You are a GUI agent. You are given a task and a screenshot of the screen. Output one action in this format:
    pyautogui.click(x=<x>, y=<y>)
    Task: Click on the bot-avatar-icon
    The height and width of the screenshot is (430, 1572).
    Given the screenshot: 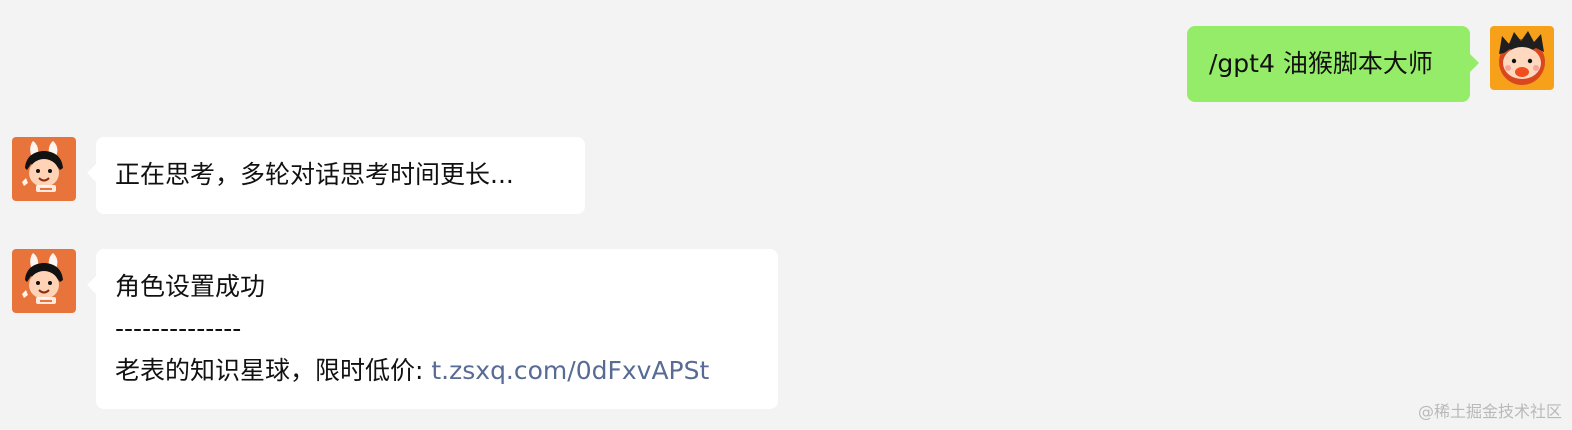 What is the action you would take?
    pyautogui.click(x=44, y=169)
    